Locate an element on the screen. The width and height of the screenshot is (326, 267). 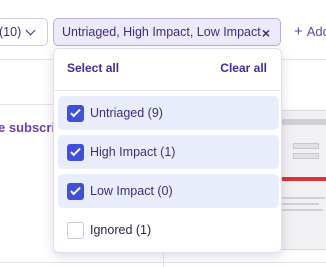
add-filter-label: Add is located at coordinates (316, 31).